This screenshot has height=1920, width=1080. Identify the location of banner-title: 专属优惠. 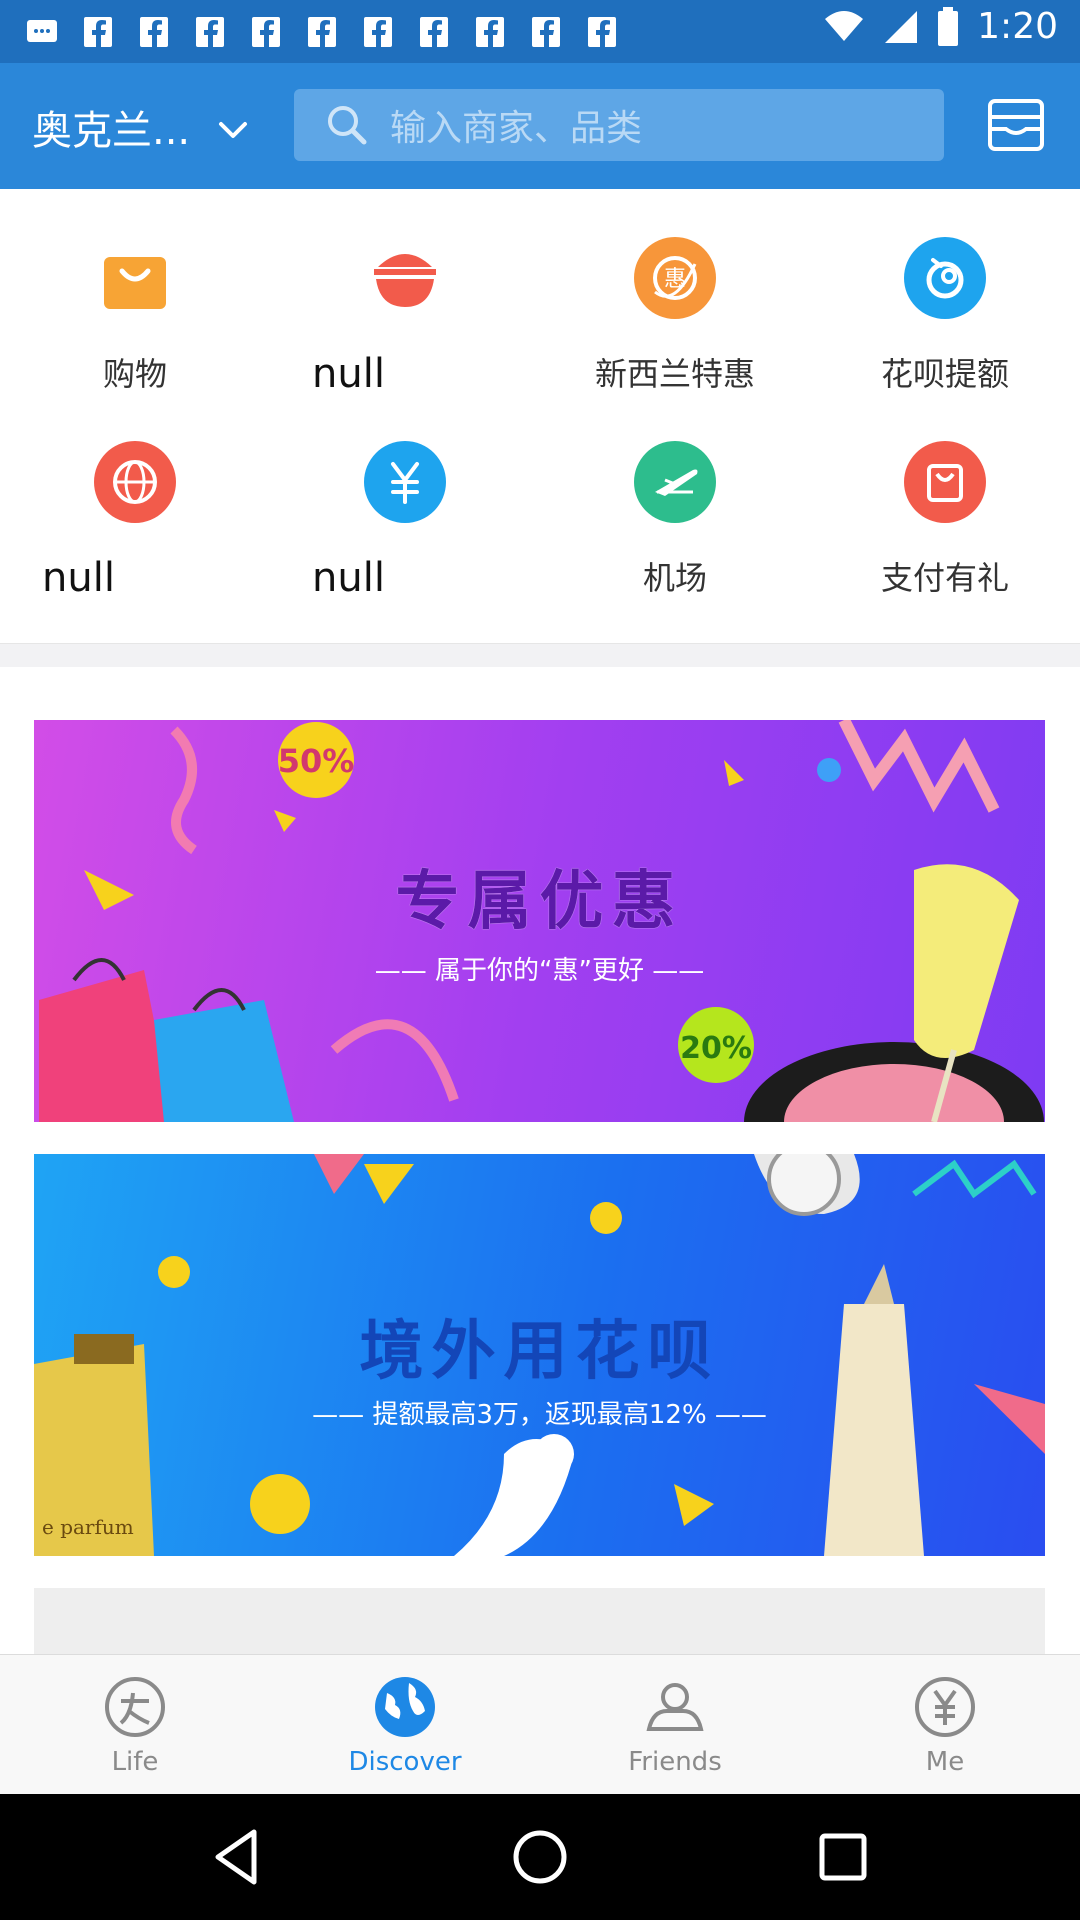
(539, 902).